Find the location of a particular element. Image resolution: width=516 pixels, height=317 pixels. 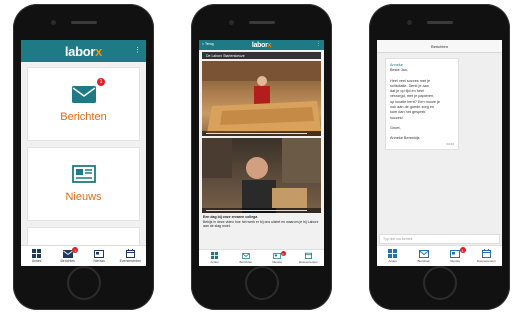

app-header: < Terug laborx ⋮ is located at coordinates (261, 45).